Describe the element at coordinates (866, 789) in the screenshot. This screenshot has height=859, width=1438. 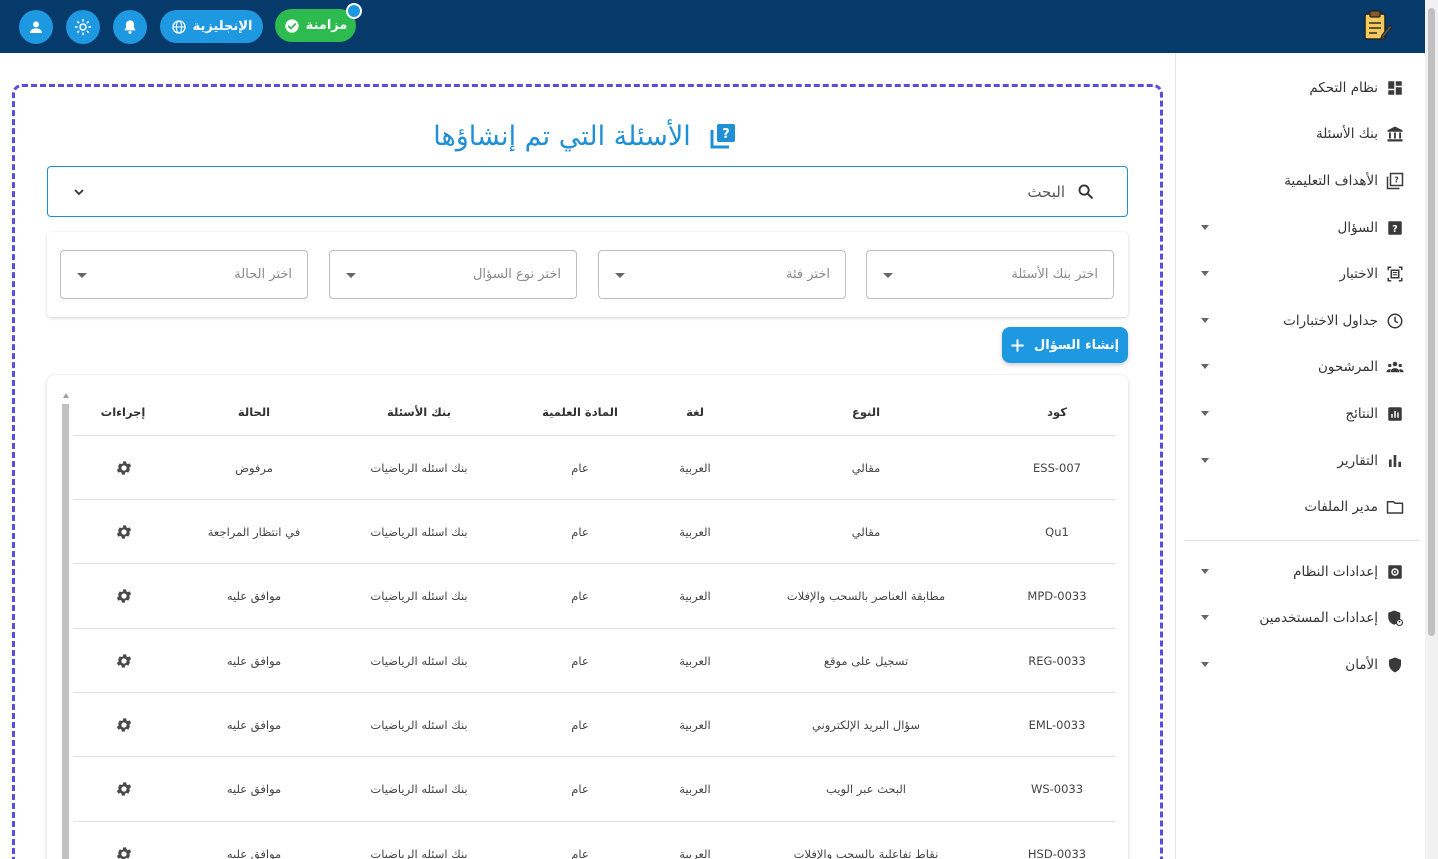
I see `cell-type: البحث عبر الويب` at that location.